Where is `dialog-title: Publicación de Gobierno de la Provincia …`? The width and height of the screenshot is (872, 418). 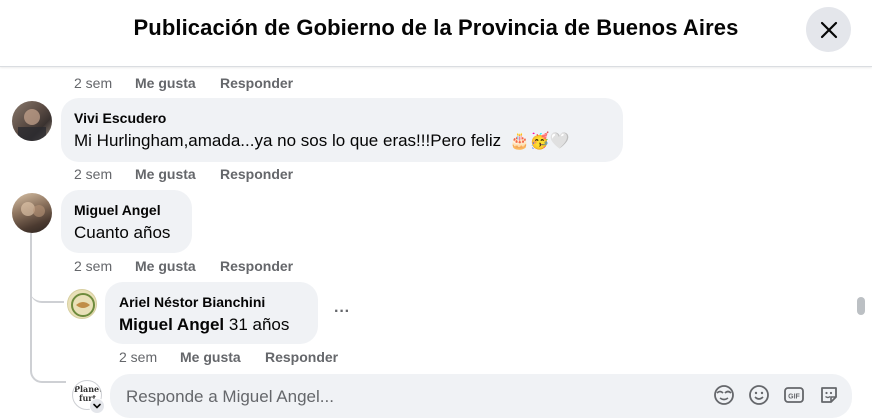 dialog-title: Publicación de Gobierno de la Provincia … is located at coordinates (436, 27).